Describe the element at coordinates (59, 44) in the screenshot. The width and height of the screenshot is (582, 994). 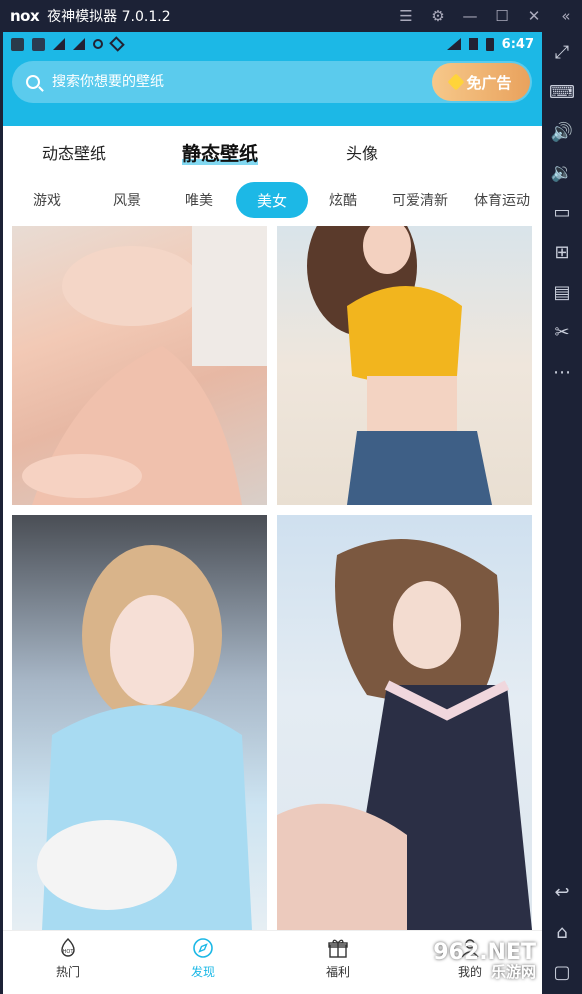
I see `signal-icon` at that location.